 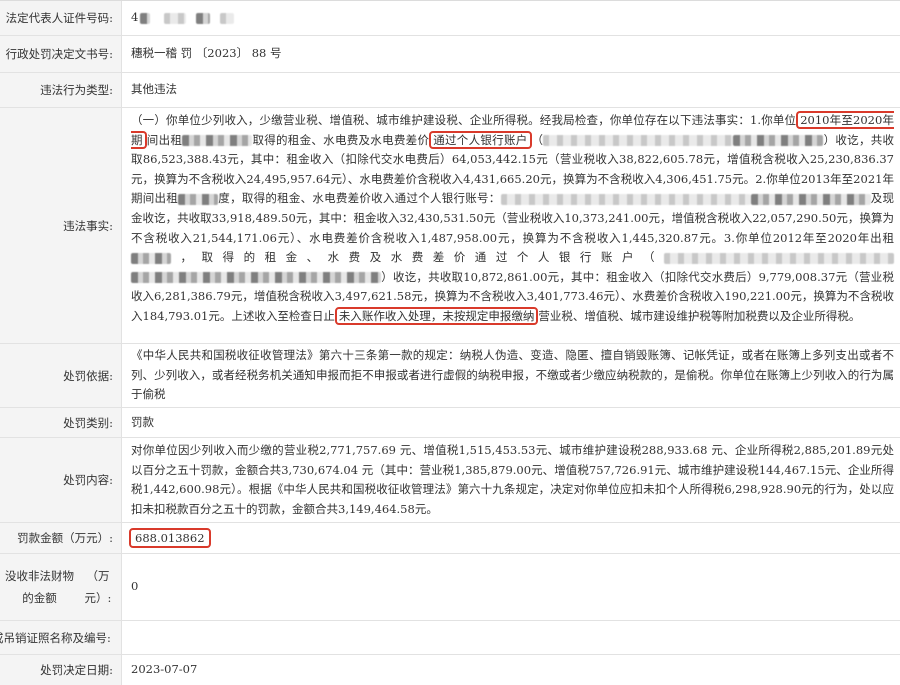 I want to click on label-doc-no: 行政处罚决定文书号:, so click(x=61, y=54).